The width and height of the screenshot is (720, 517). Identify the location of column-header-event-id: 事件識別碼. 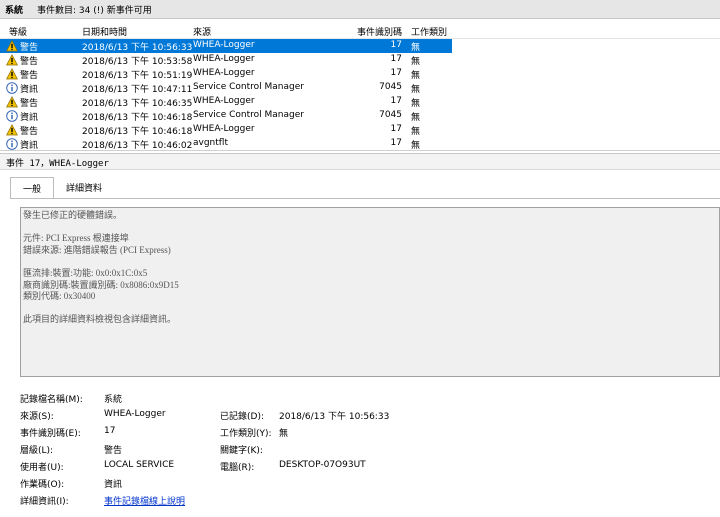
(371, 31).